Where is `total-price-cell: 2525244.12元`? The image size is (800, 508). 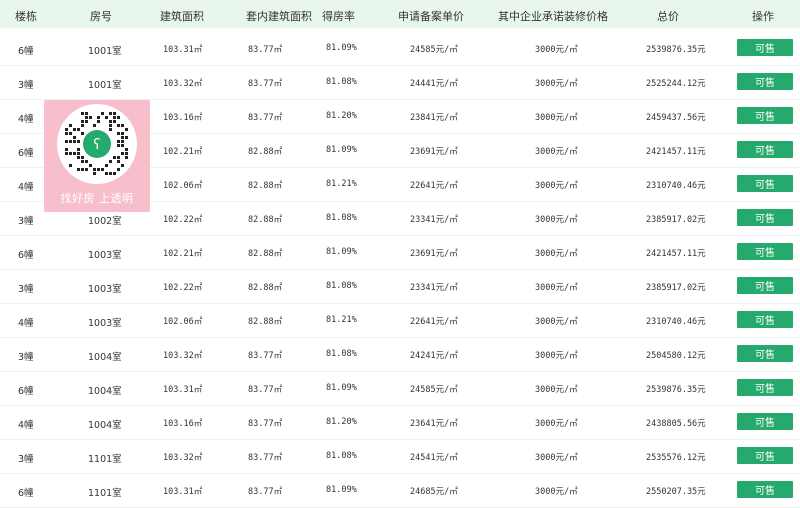
total-price-cell: 2525244.12元 is located at coordinates (676, 84).